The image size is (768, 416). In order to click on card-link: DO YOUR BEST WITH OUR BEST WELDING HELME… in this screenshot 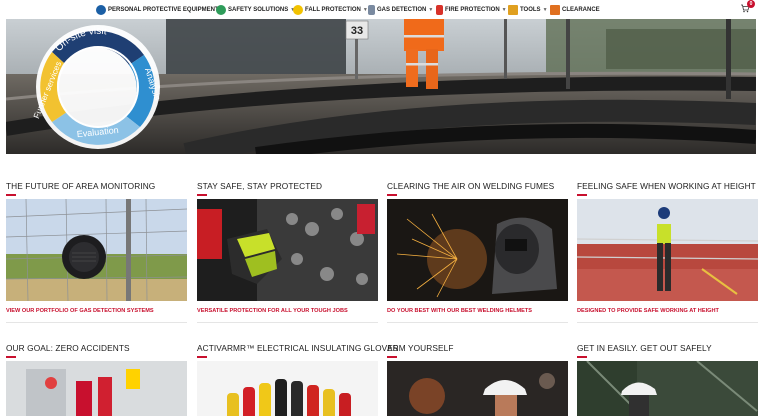, I will do `click(459, 311)`.